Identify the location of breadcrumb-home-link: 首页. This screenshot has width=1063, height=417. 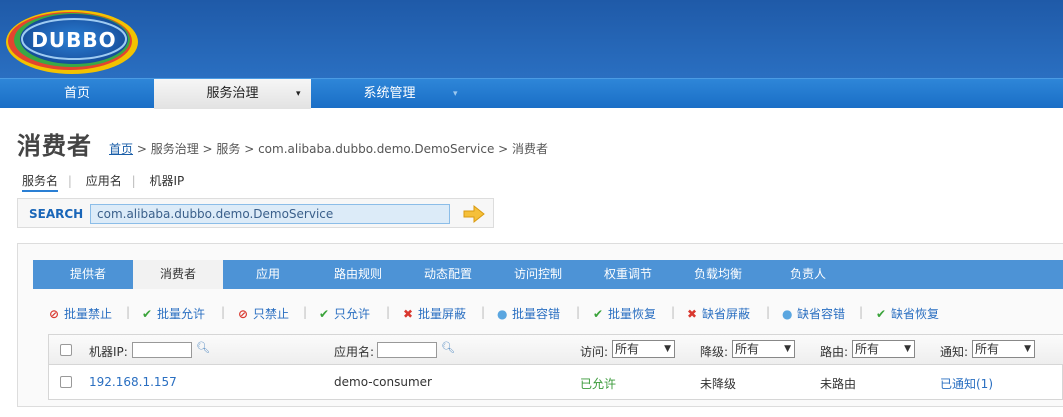
(121, 149).